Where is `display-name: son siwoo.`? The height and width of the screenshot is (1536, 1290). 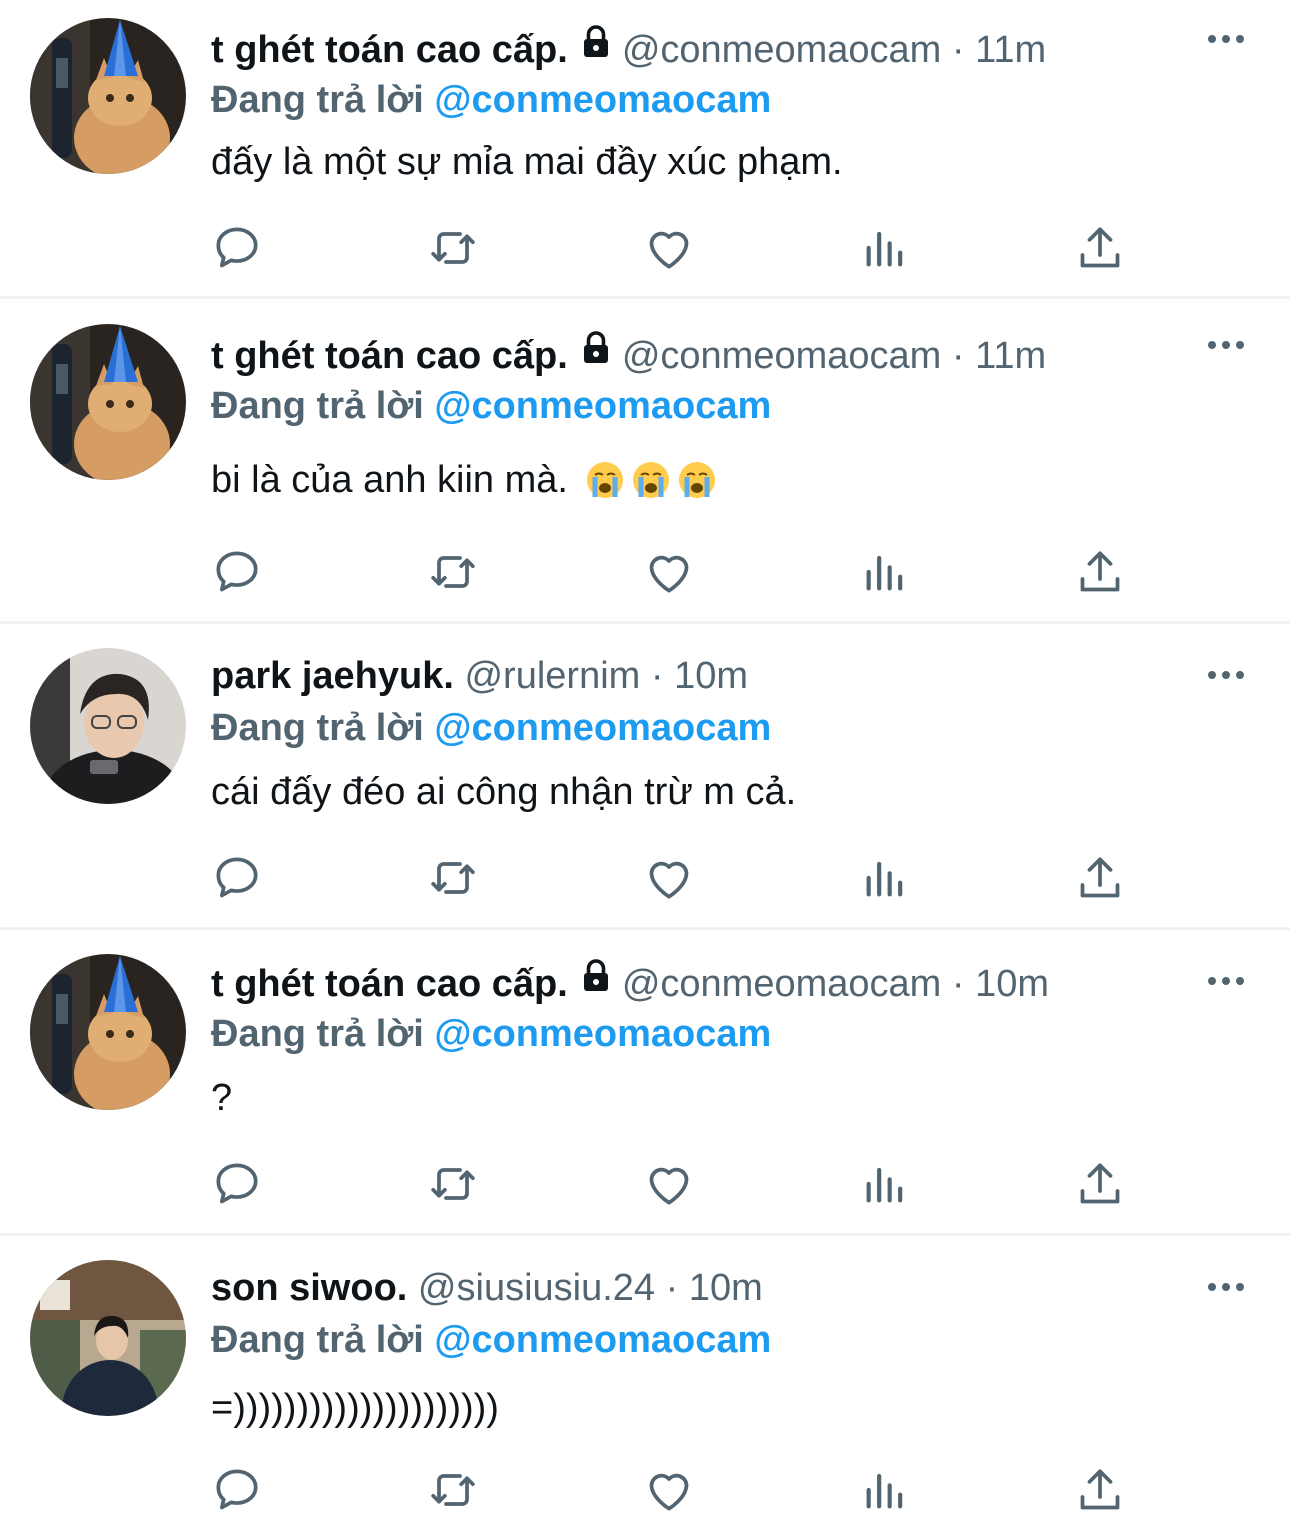 display-name: son siwoo. is located at coordinates (309, 1288).